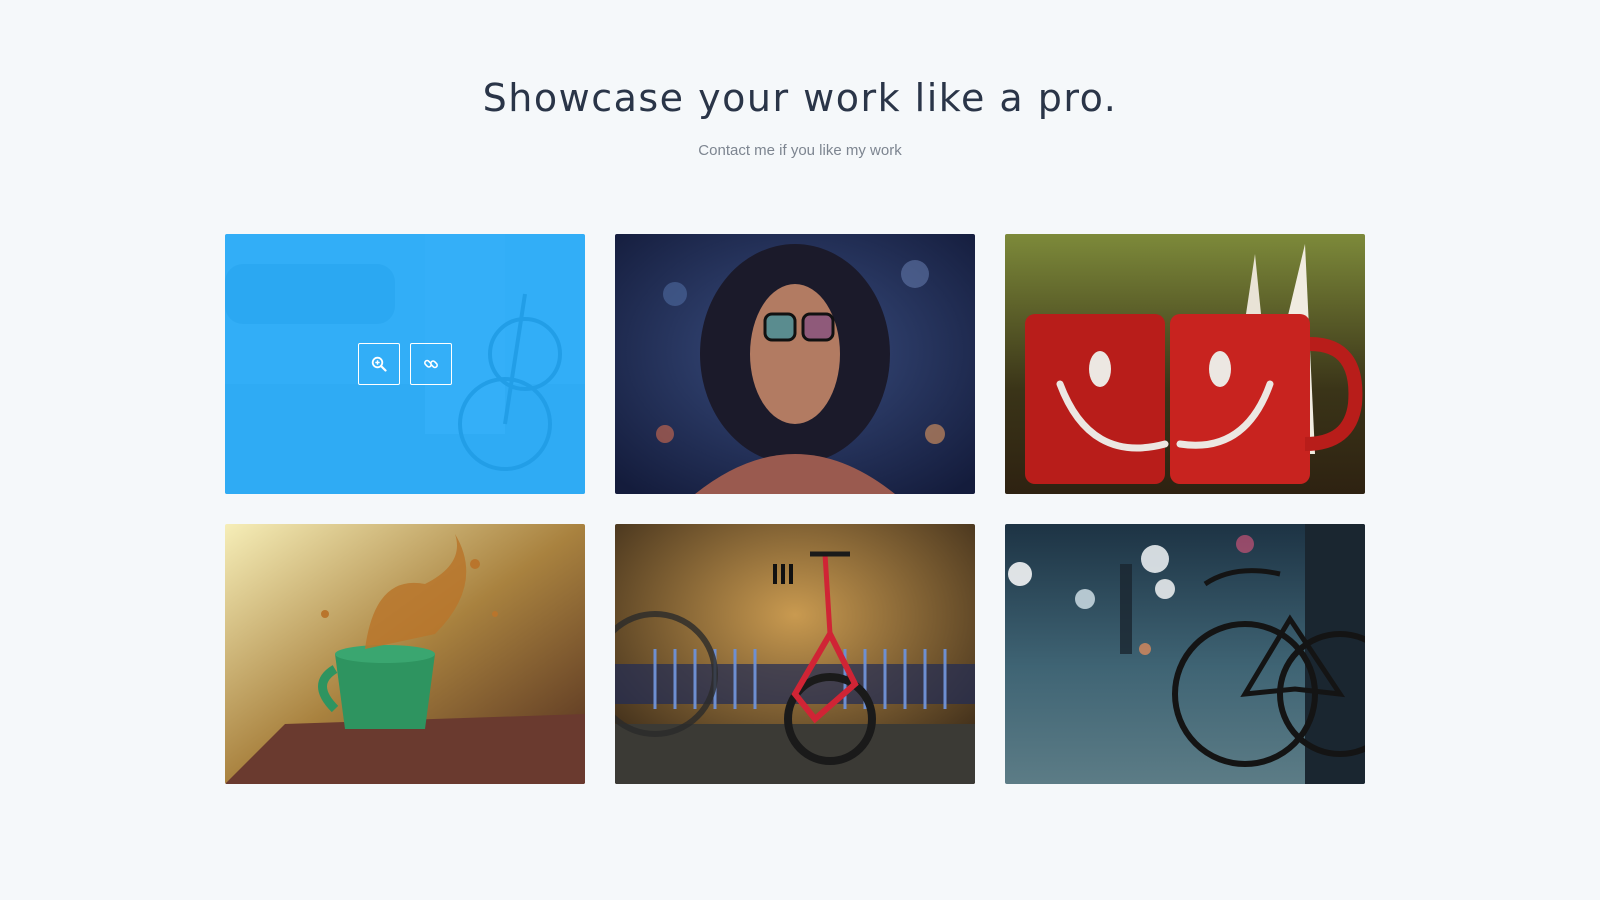 This screenshot has width=1600, height=900. I want to click on portfolio-item-woman-sunglasses, so click(795, 364).